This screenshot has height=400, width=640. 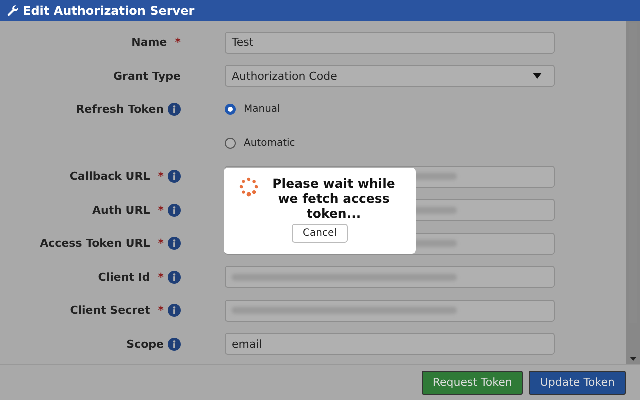 What do you see at coordinates (110, 311) in the screenshot?
I see `field-label: Client Secret` at bounding box center [110, 311].